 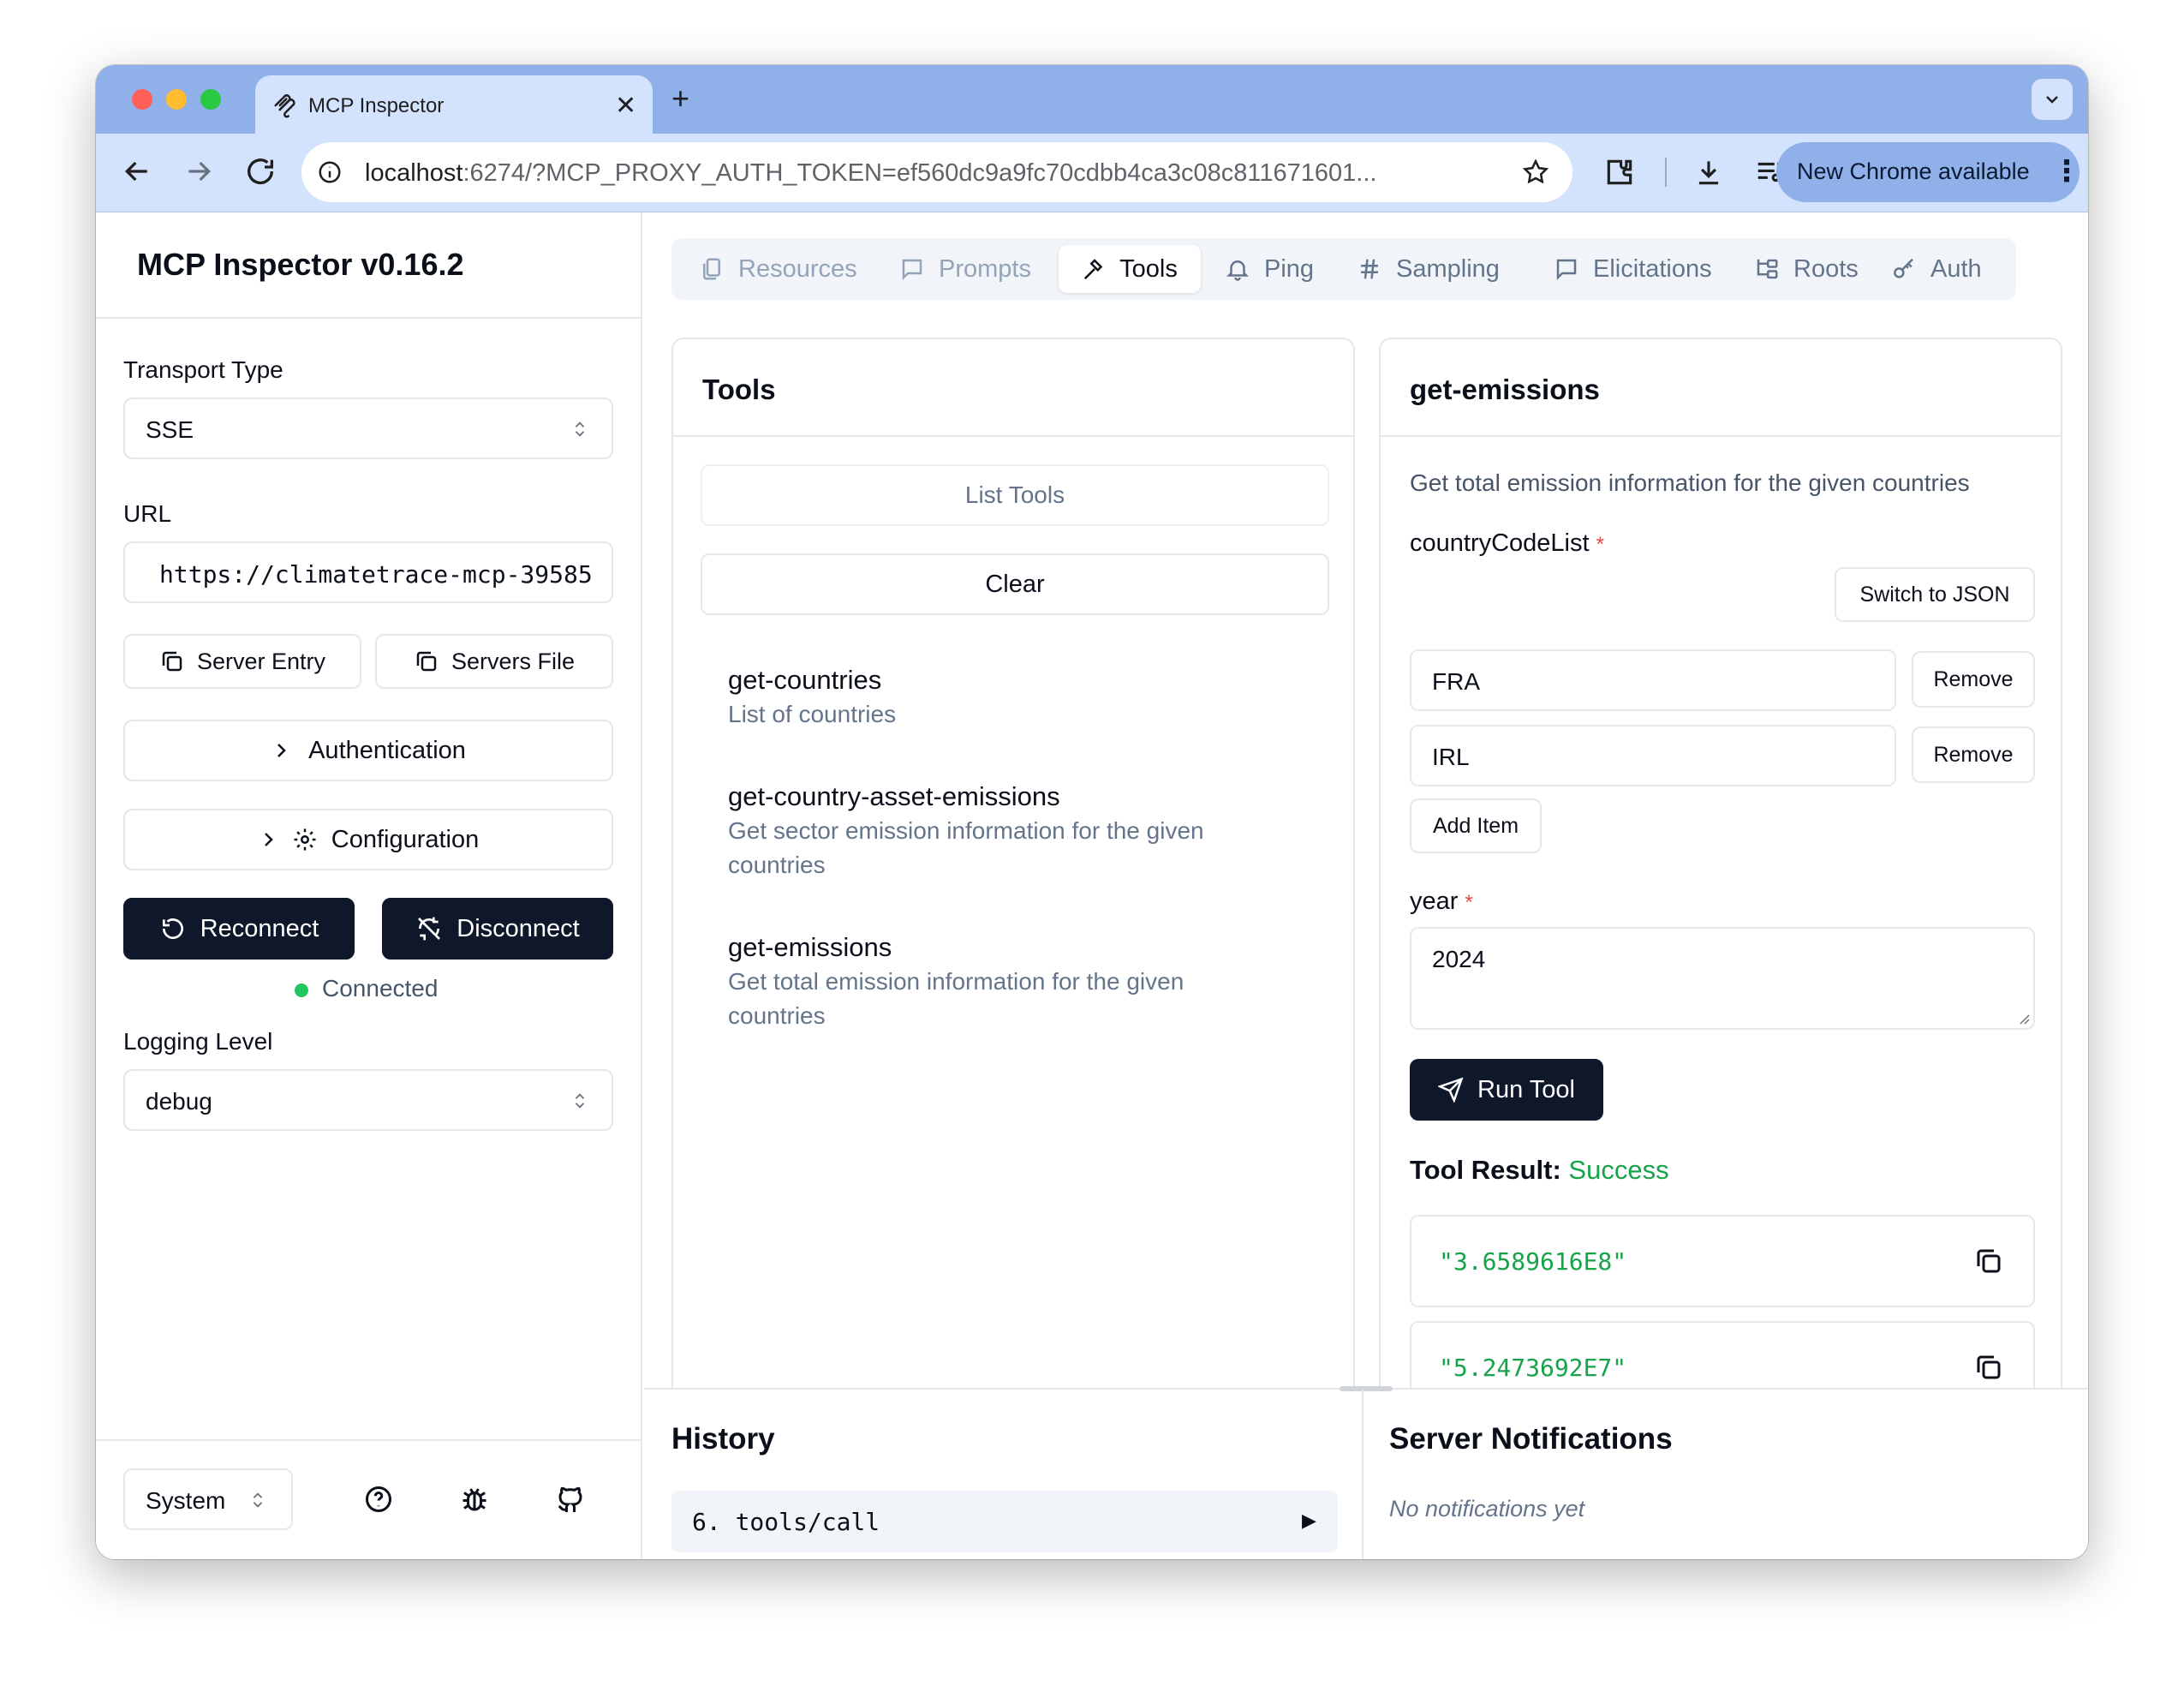 I want to click on resize-handle, so click(x=1367, y=1388).